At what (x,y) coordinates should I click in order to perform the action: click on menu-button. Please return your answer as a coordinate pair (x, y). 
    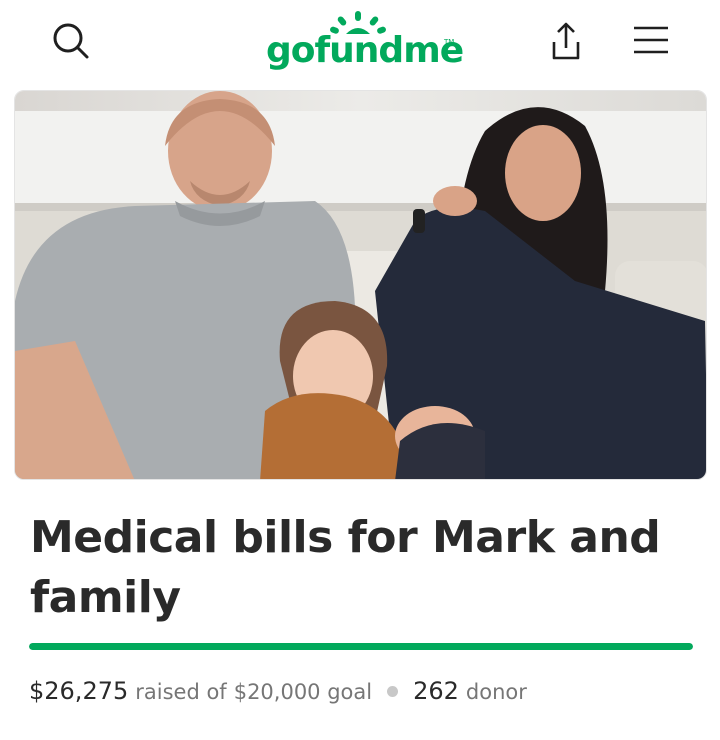
    Looking at the image, I should click on (651, 40).